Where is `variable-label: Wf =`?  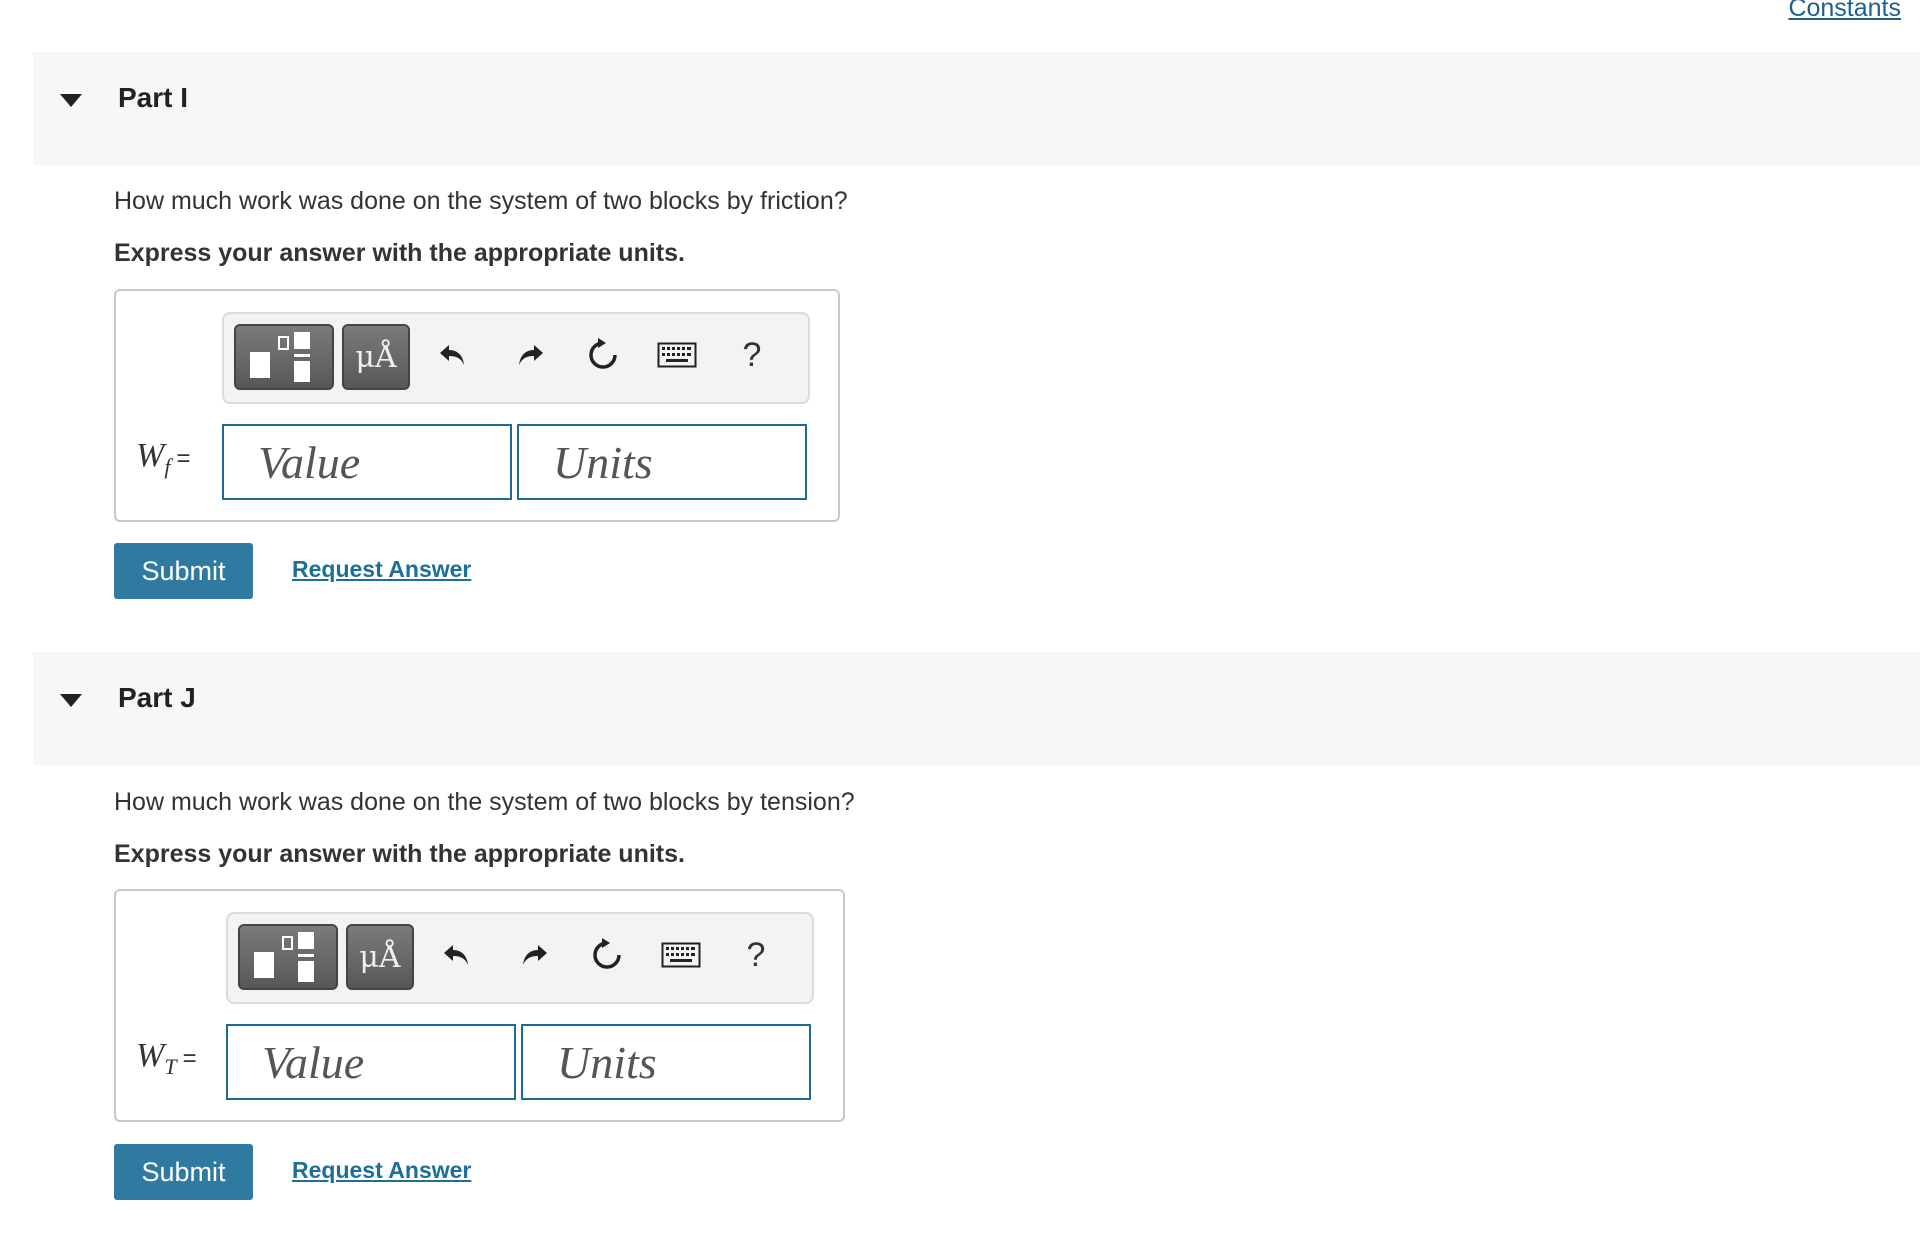
variable-label: Wf = is located at coordinates (163, 458).